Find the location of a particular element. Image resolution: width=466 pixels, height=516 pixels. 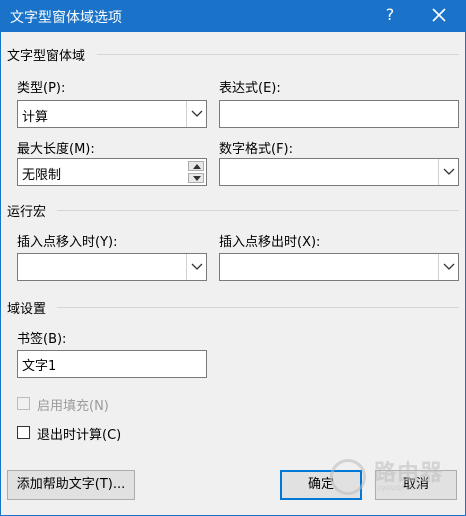

settings-group-title: 域设置 is located at coordinates (27, 309).